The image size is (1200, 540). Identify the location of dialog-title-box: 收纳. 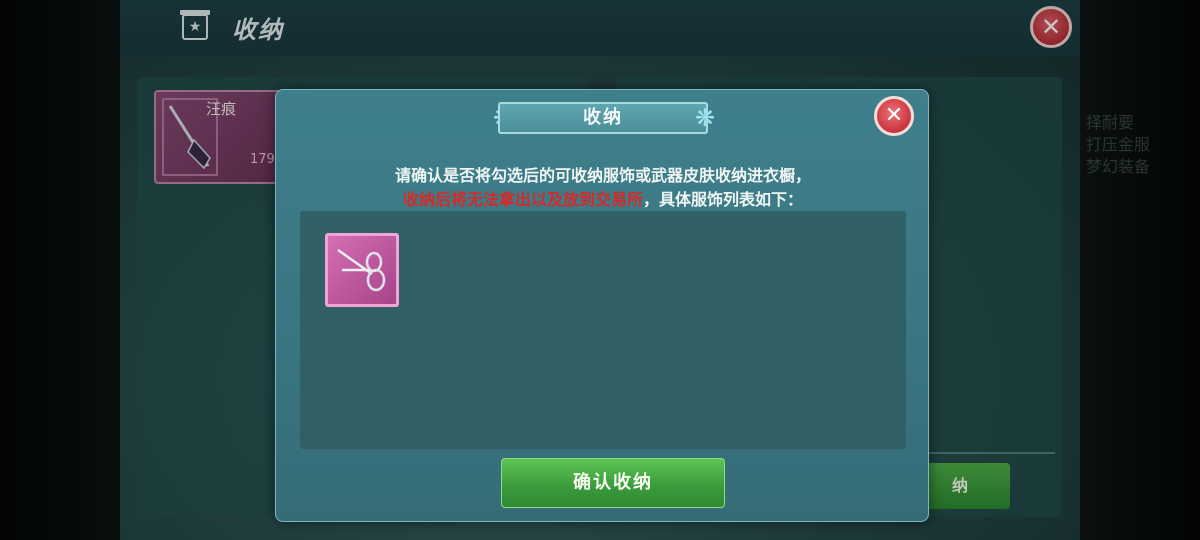
(603, 118).